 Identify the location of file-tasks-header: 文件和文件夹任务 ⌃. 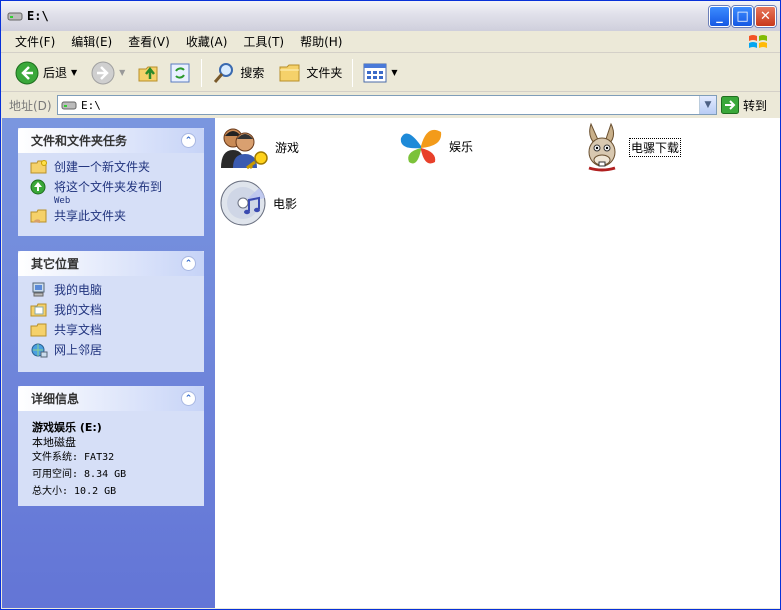
(111, 140).